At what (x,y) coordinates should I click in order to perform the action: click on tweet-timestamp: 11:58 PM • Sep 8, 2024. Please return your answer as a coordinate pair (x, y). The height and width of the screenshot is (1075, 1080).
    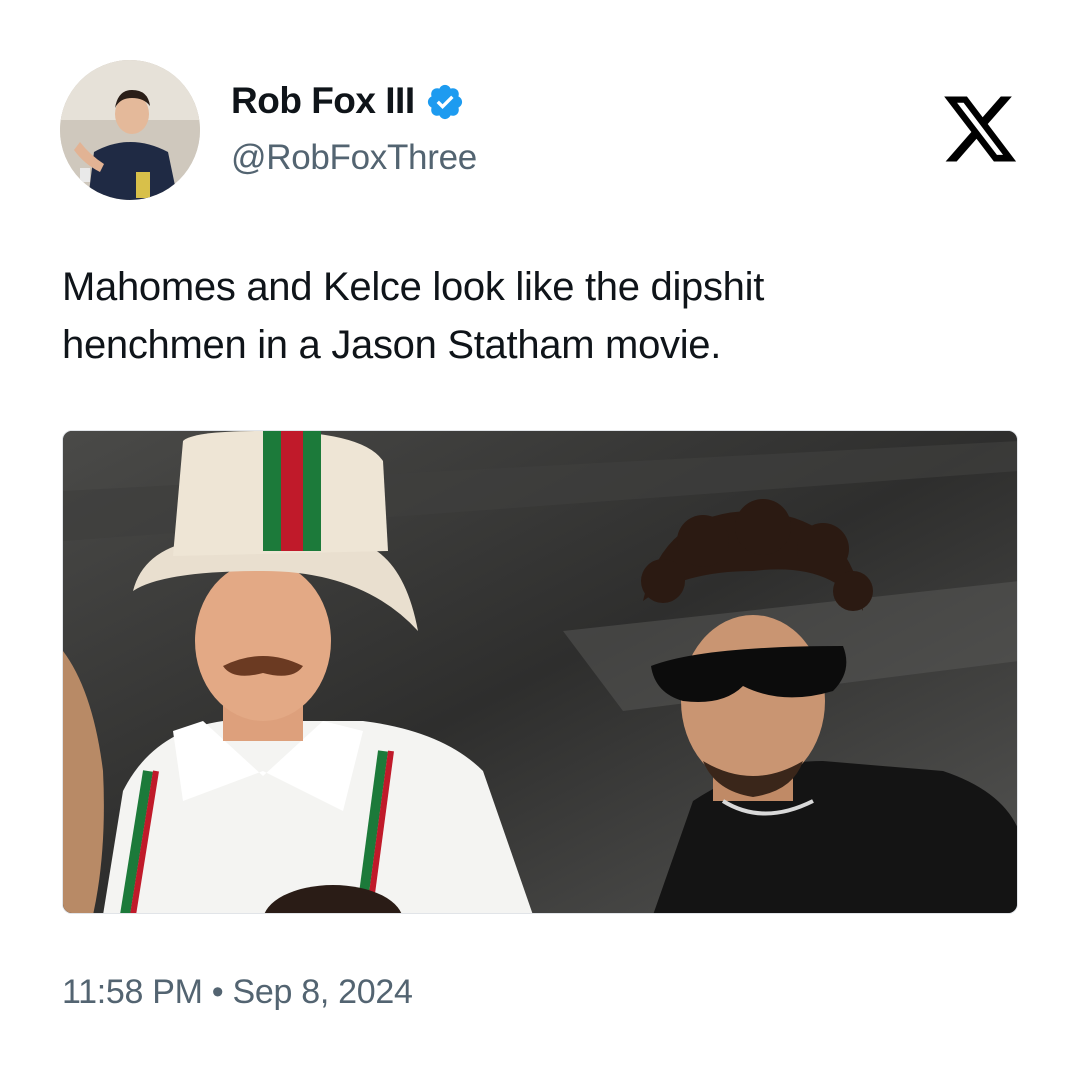
    Looking at the image, I should click on (237, 992).